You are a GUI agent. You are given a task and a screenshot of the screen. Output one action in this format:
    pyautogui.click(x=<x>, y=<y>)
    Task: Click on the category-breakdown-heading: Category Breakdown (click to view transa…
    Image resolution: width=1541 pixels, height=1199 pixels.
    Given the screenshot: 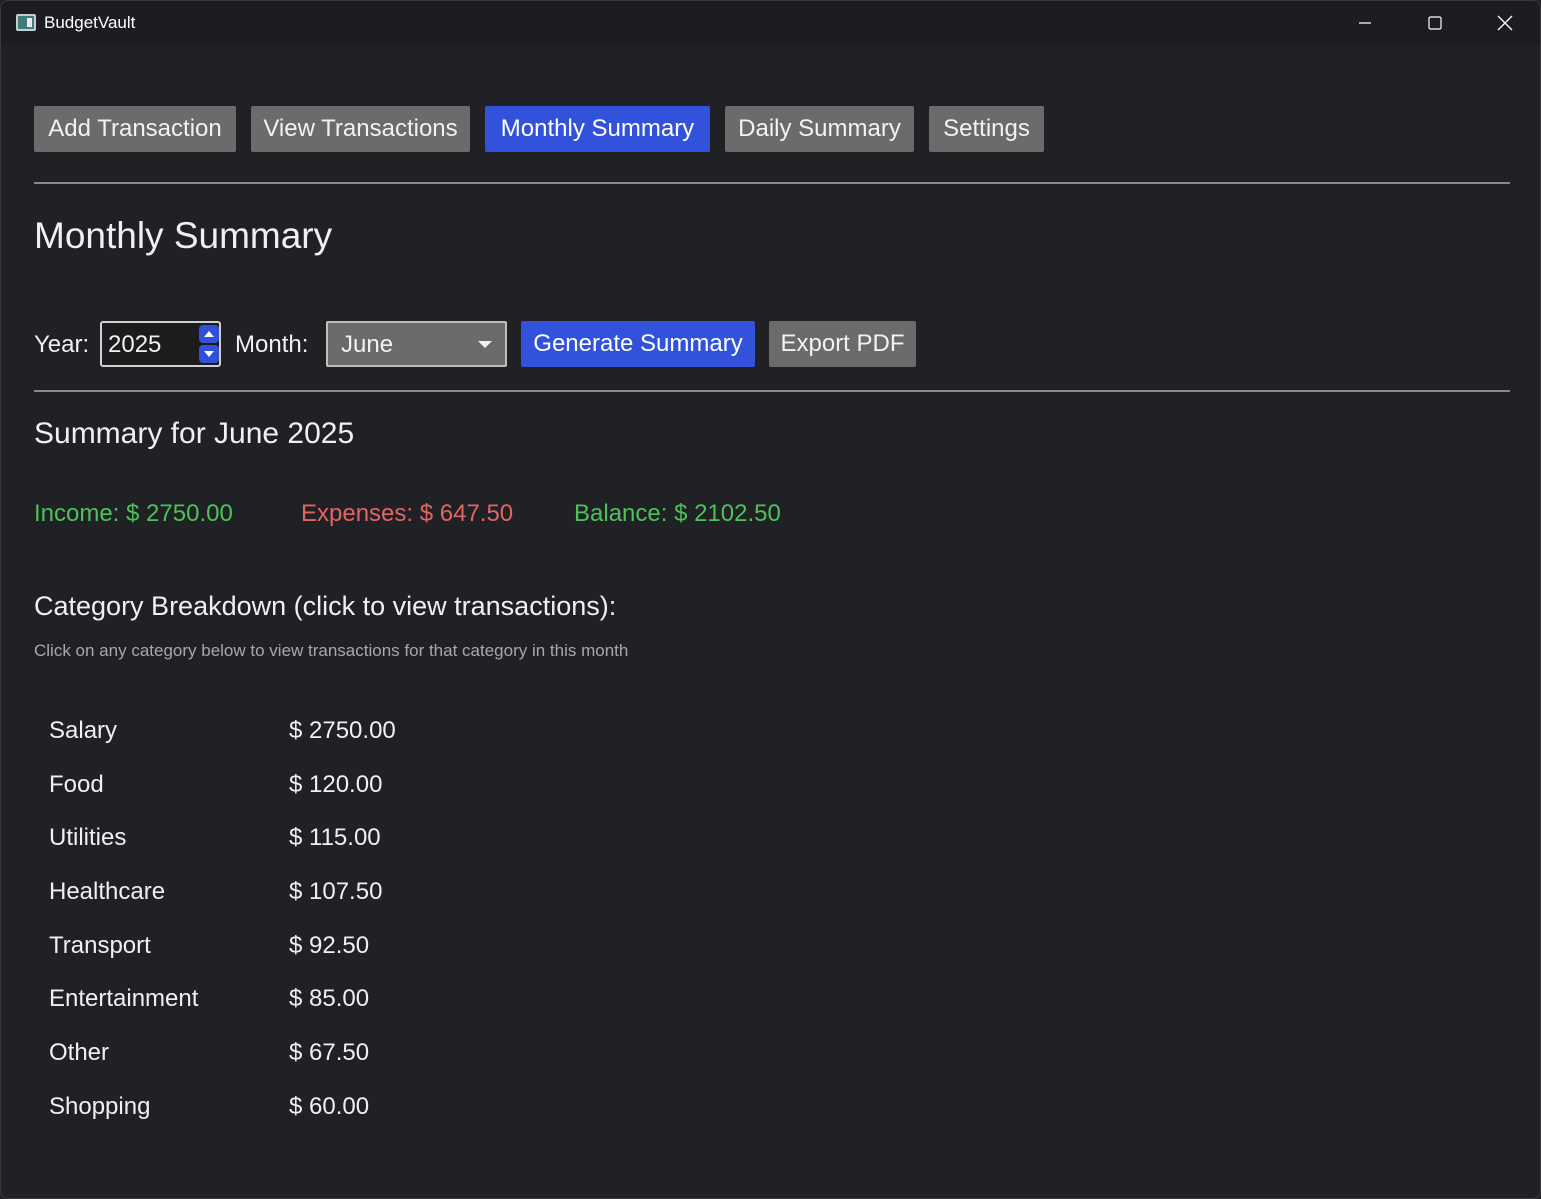 What is the action you would take?
    pyautogui.click(x=325, y=606)
    